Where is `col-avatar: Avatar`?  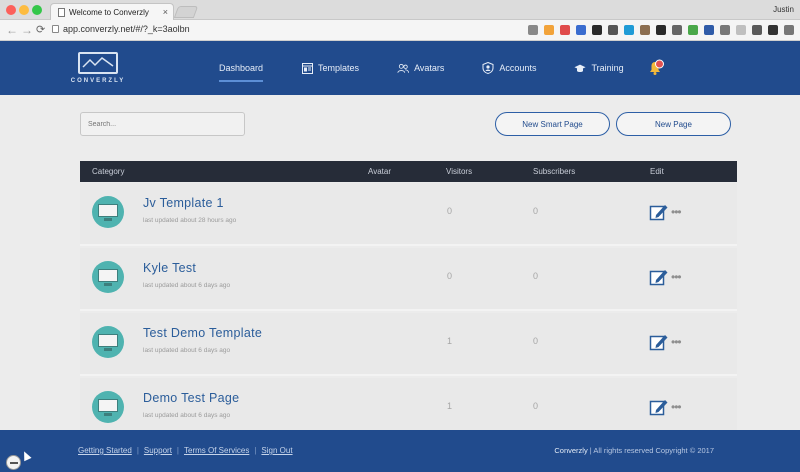
col-avatar: Avatar is located at coordinates (379, 171).